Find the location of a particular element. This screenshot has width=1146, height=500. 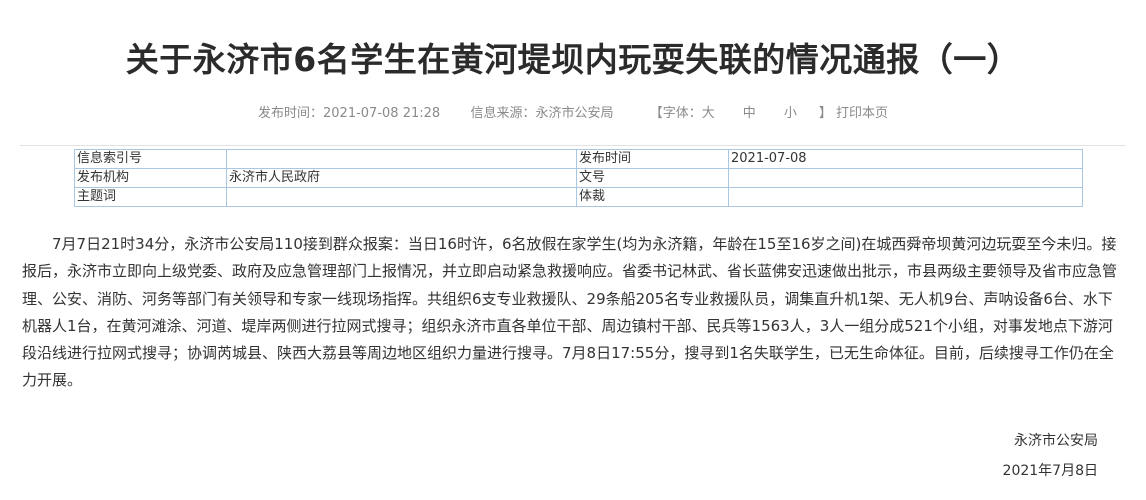

index-number-value is located at coordinates (401, 159).